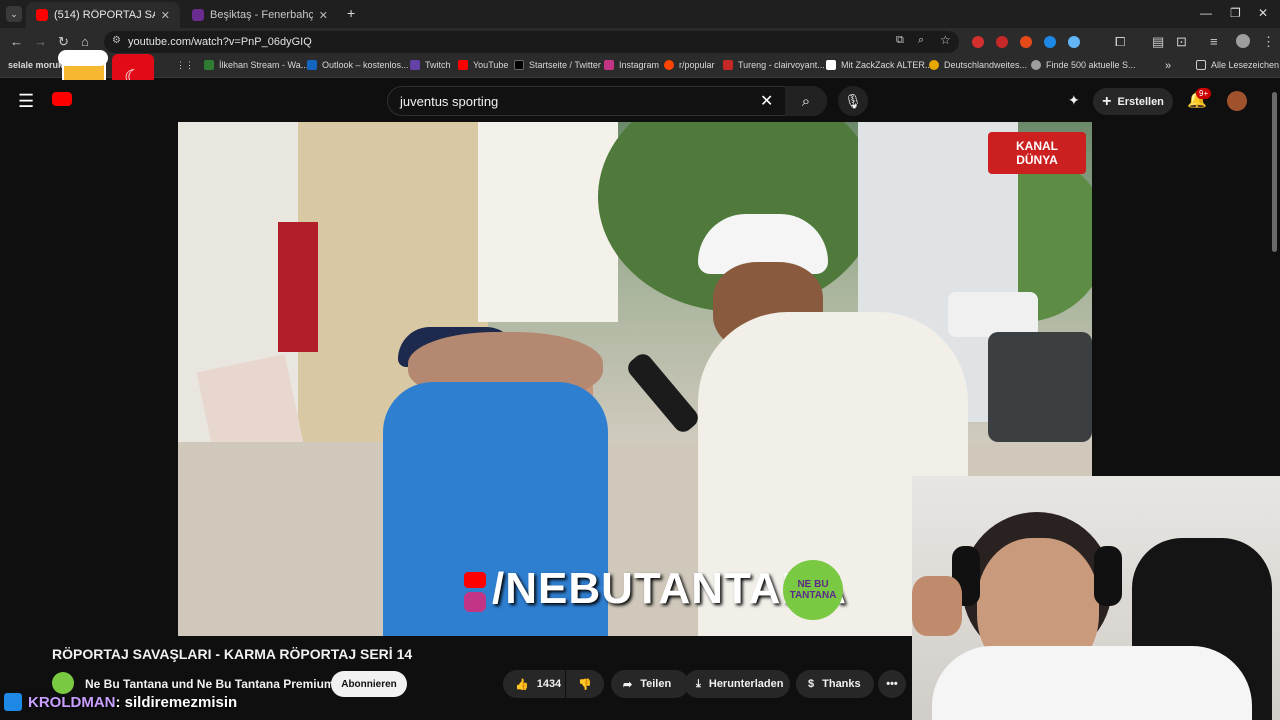 This screenshot has width=1280, height=720. I want to click on microphone-icon: 🎙, so click(853, 100).